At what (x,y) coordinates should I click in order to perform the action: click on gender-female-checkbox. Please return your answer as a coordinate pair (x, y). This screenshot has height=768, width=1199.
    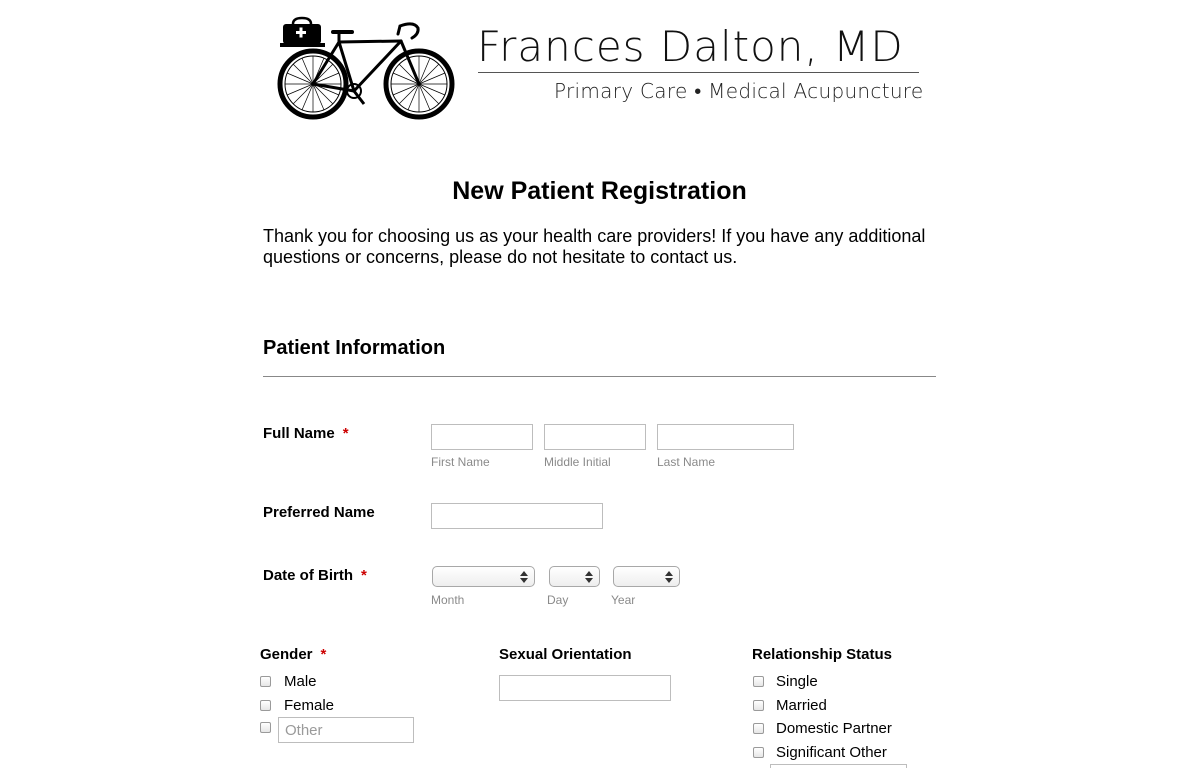
    Looking at the image, I should click on (265, 705).